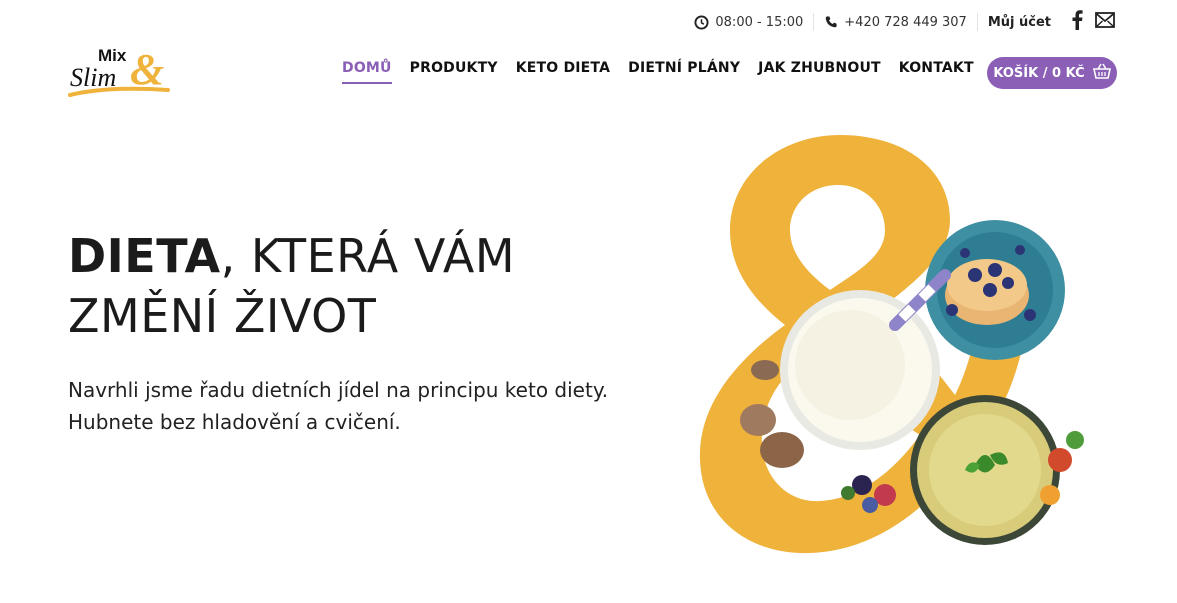 The image size is (1177, 603). What do you see at coordinates (144, 256) in the screenshot?
I see `hero-title-bold: DIETA` at bounding box center [144, 256].